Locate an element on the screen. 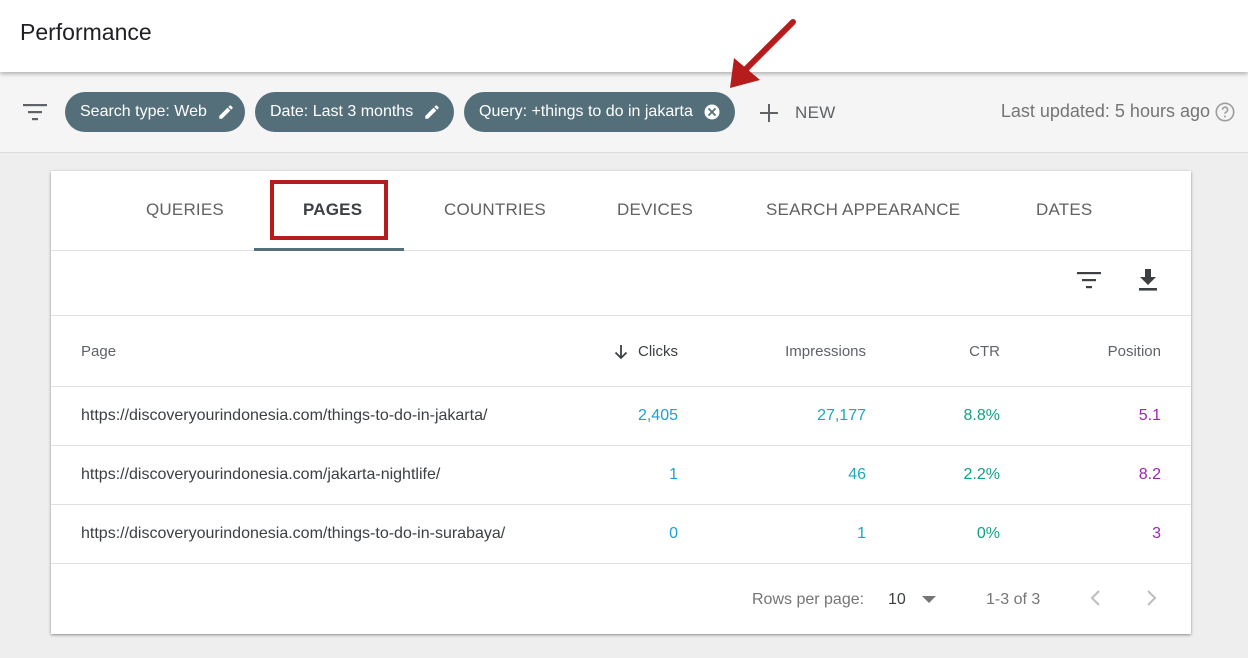  chip-label: Date: Last 3 months is located at coordinates (342, 111).